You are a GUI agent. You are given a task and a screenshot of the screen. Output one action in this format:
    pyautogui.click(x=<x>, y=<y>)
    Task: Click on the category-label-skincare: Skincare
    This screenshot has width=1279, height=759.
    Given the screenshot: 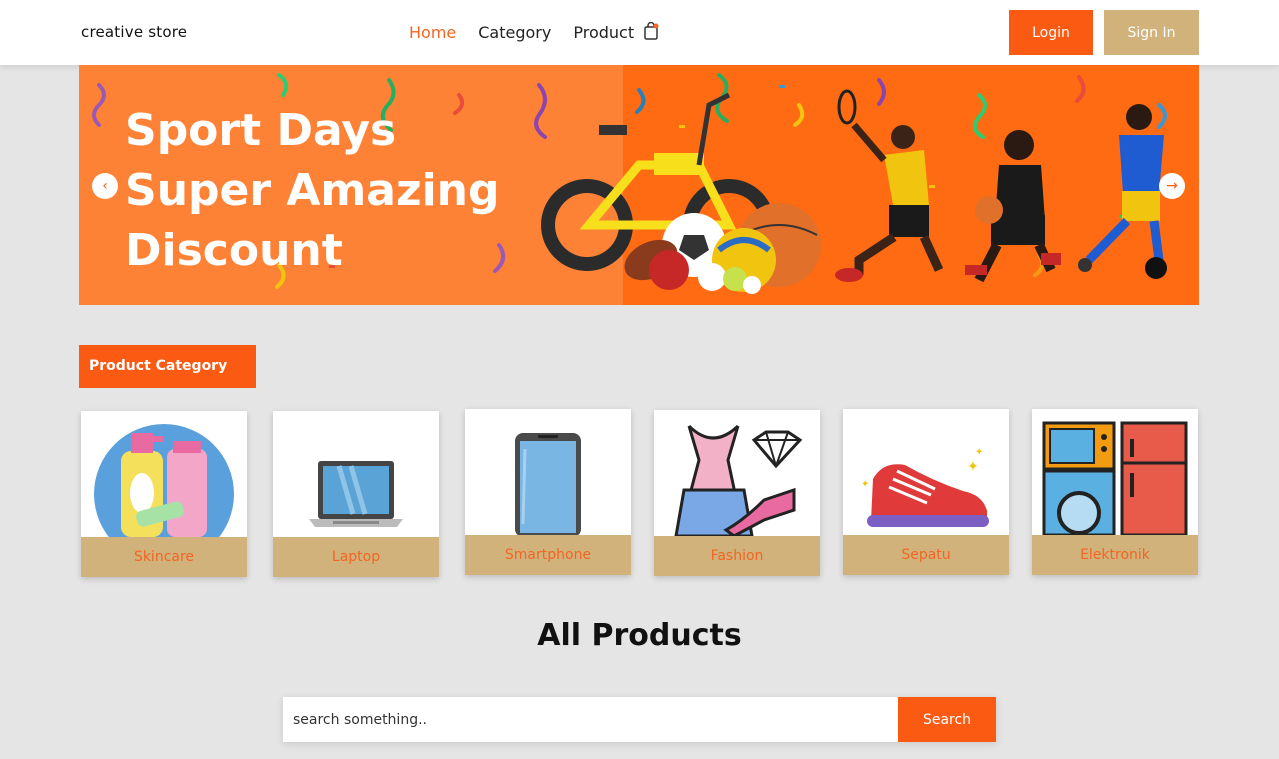 What is the action you would take?
    pyautogui.click(x=164, y=557)
    